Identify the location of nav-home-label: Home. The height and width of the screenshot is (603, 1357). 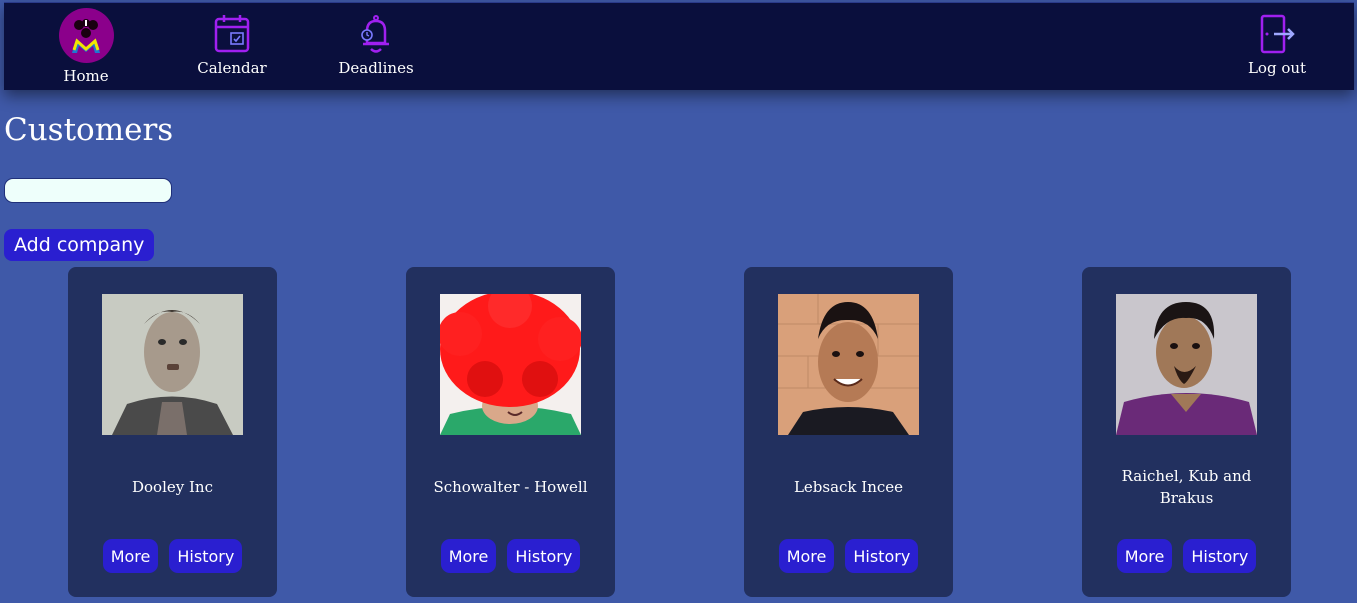
(86, 76).